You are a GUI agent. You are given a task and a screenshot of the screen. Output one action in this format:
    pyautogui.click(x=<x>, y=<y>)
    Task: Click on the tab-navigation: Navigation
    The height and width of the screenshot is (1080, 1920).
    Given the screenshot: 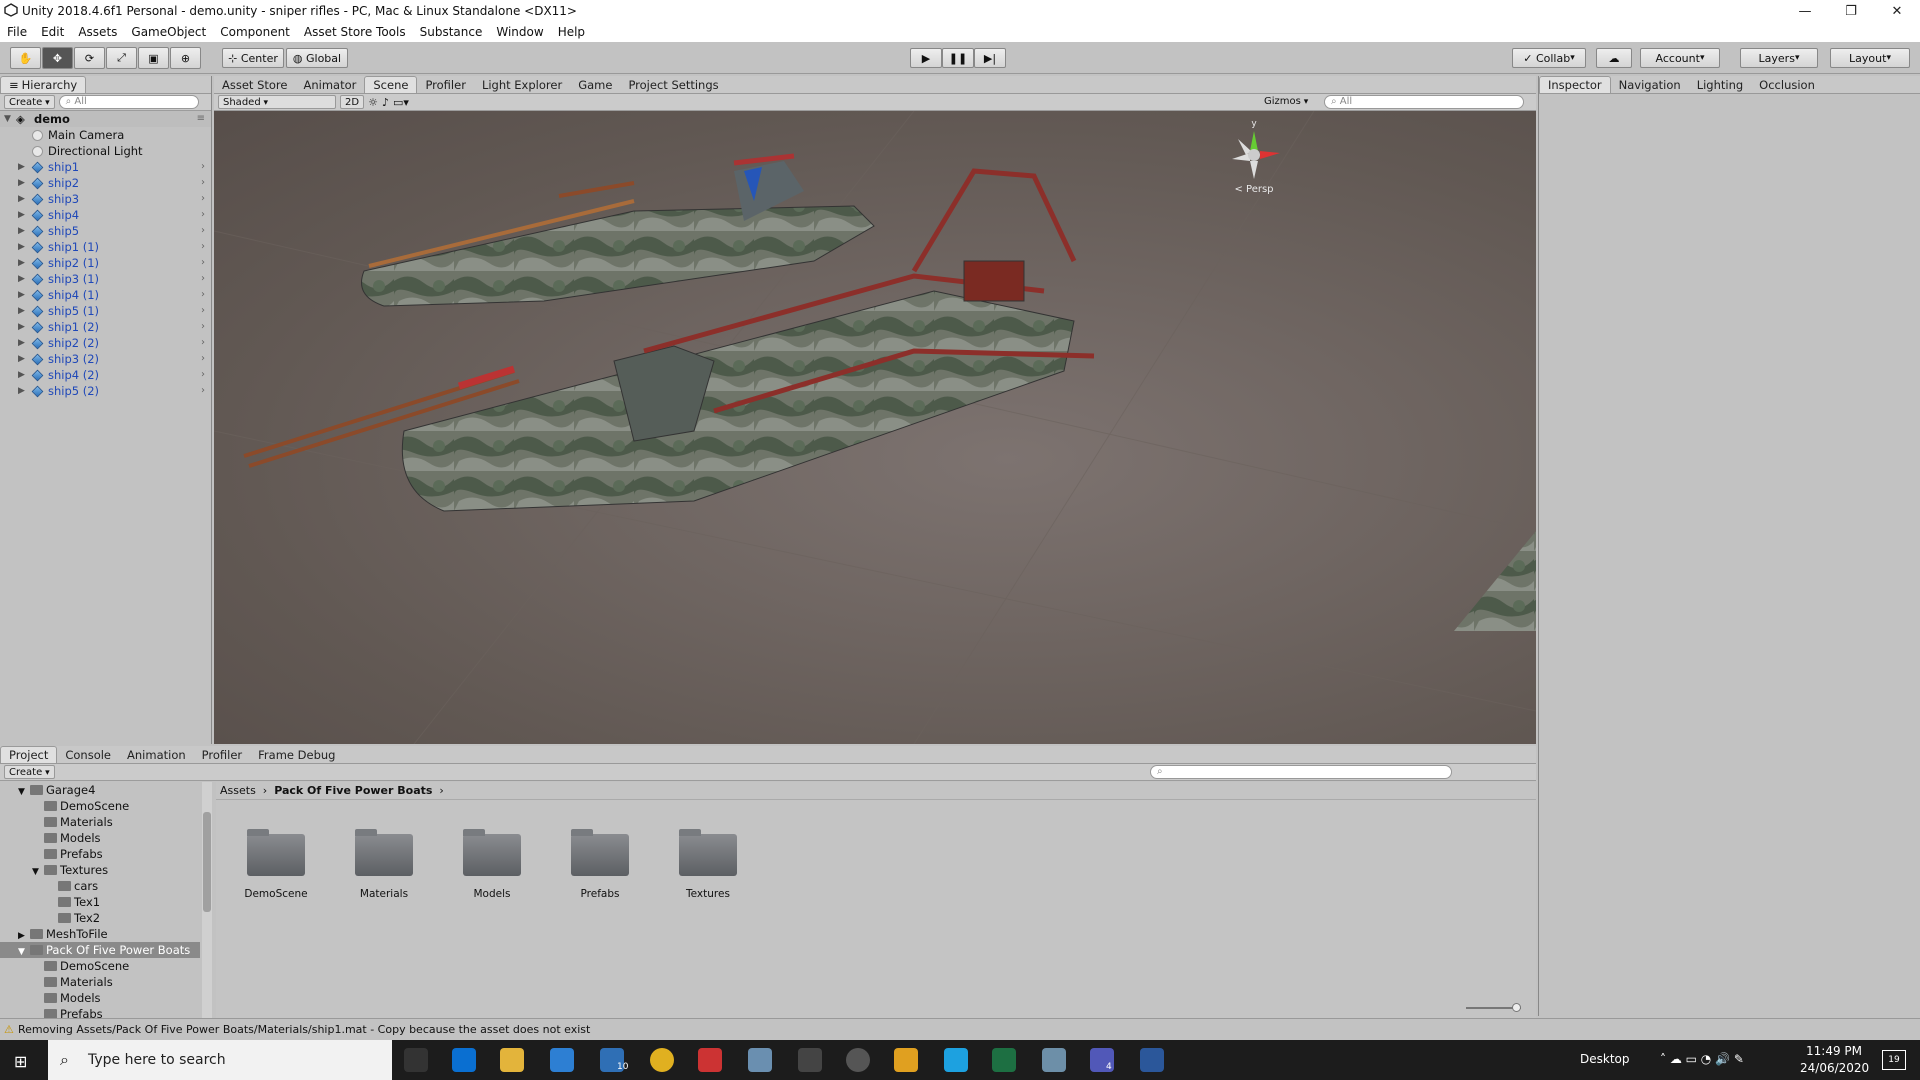 What is the action you would take?
    pyautogui.click(x=1650, y=84)
    